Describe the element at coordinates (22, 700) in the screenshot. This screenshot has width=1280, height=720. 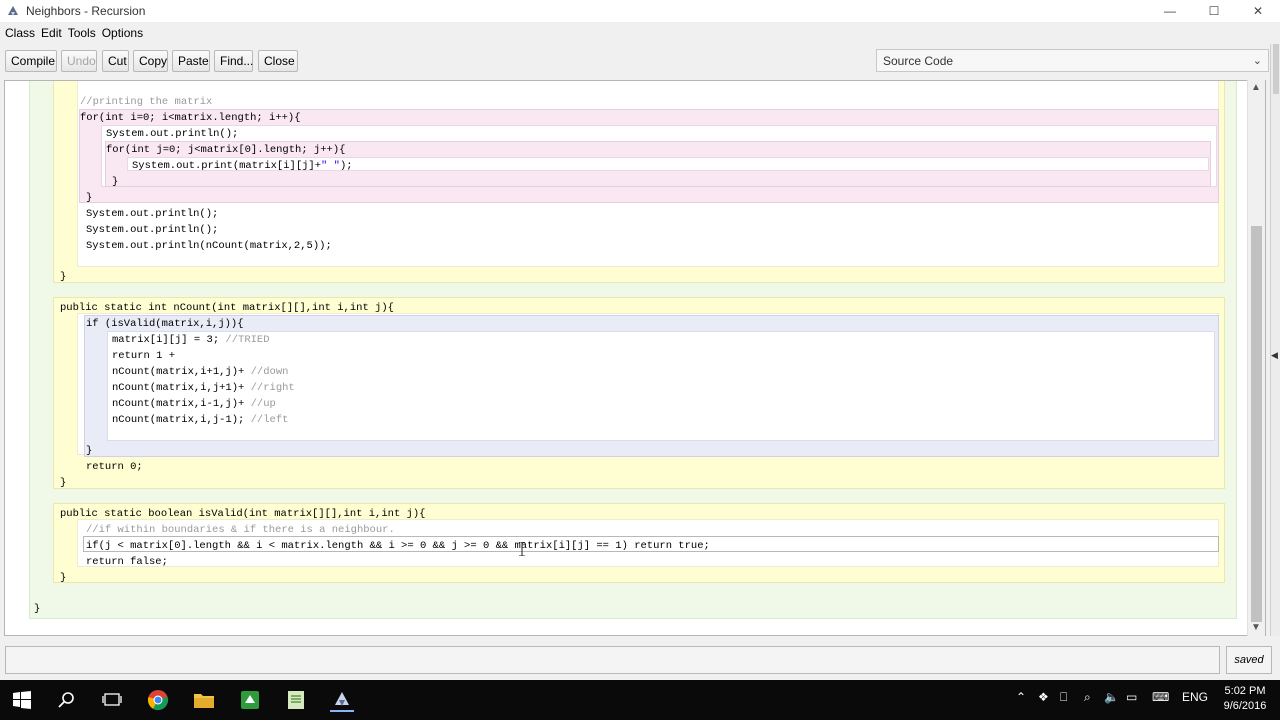
I see `windows-start-icon` at that location.